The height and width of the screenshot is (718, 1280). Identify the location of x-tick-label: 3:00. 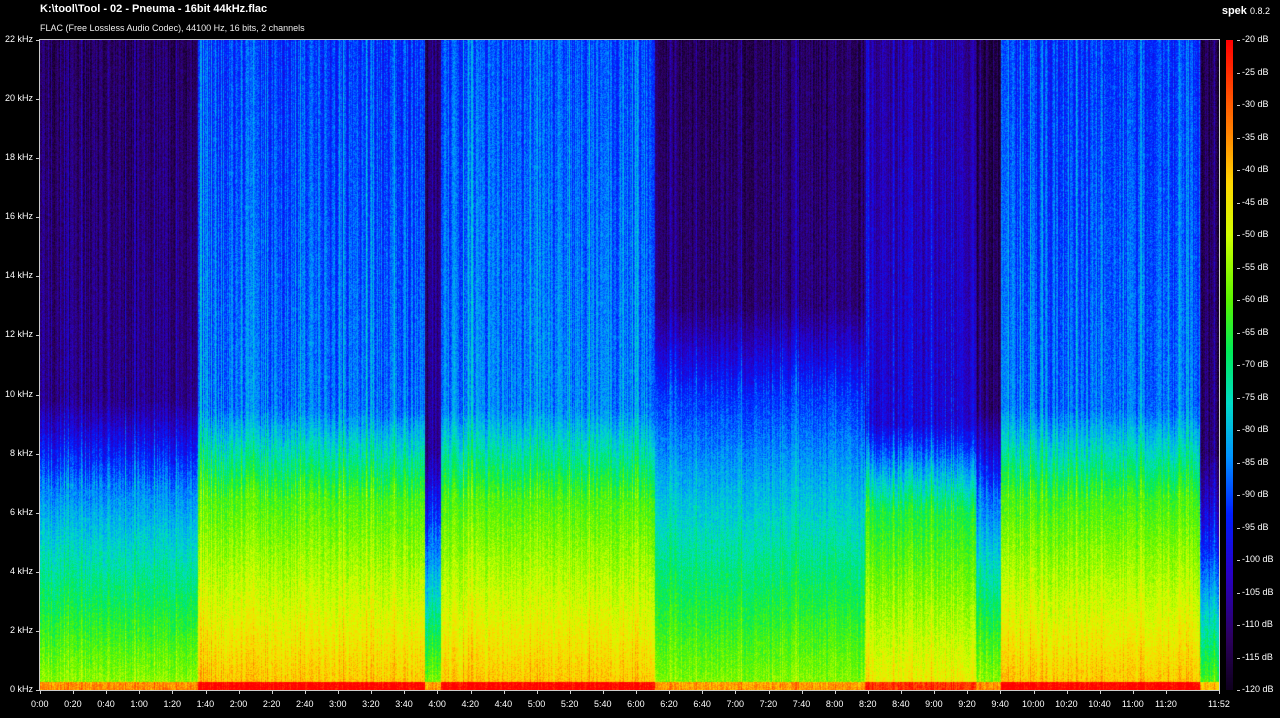
(338, 704).